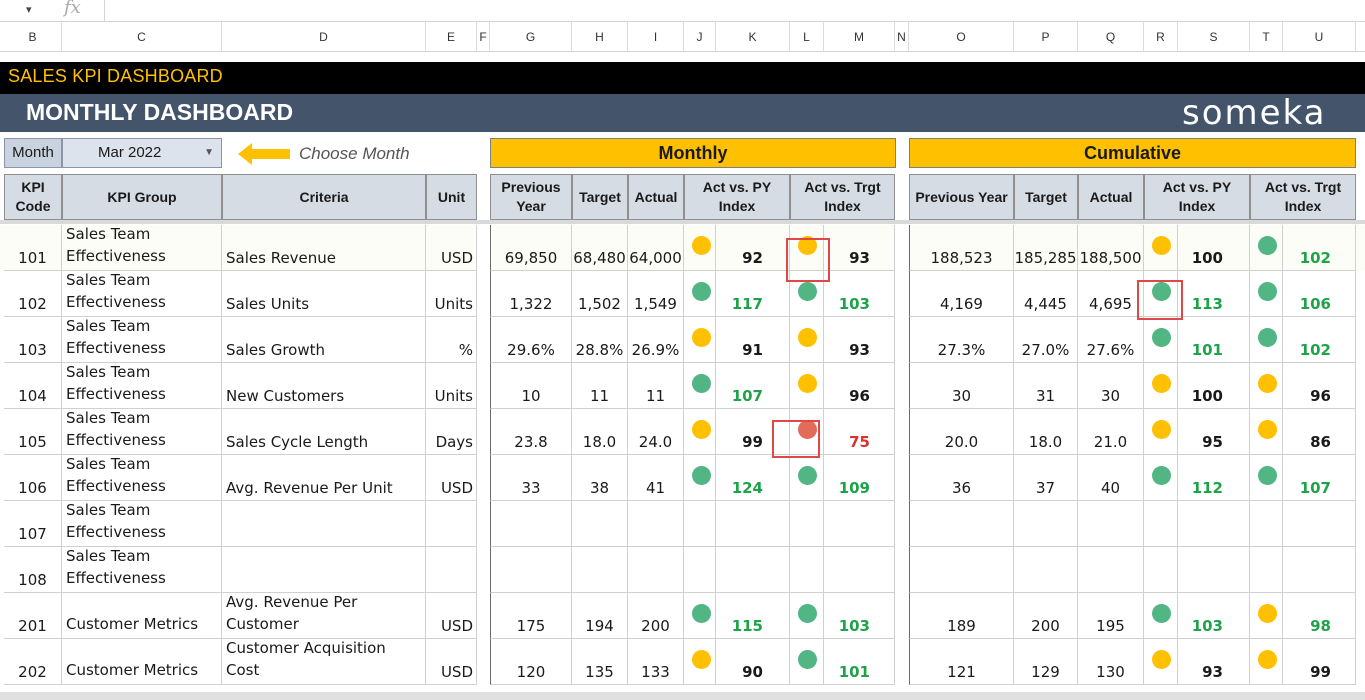 The width and height of the screenshot is (1365, 700). I want to click on cumulative-actual-cell: 27.6%, so click(1111, 340).